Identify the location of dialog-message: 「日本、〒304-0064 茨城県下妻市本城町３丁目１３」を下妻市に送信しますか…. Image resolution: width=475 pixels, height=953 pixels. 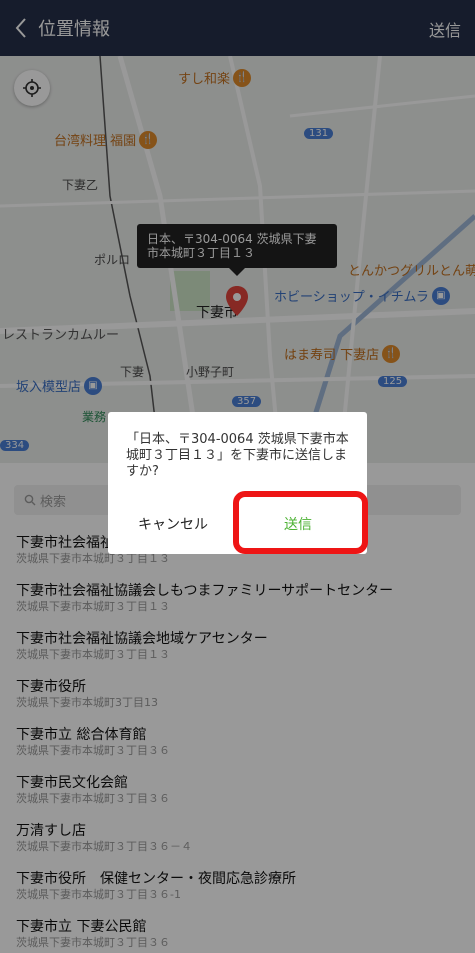
(237, 455).